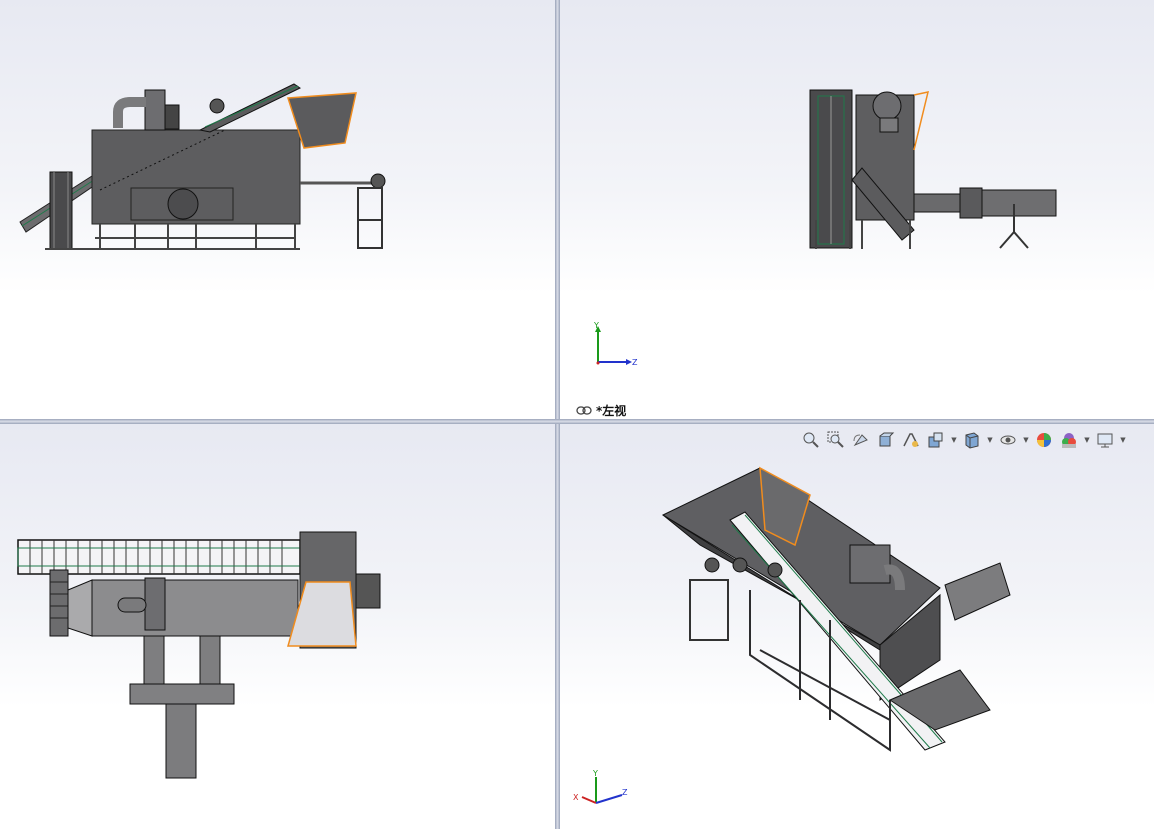 Image resolution: width=1154 pixels, height=829 pixels. I want to click on vertical-splitter, so click(557, 414).